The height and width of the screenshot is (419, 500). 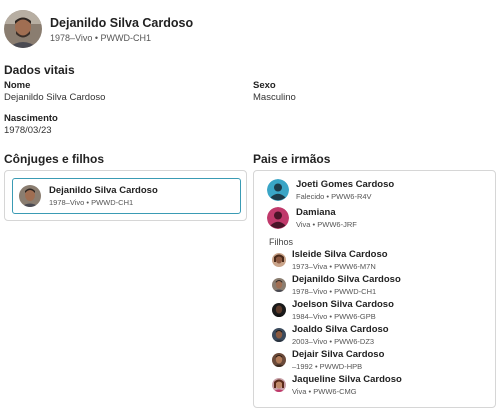 I want to click on child-name: Joaldo Silva Cardoso, so click(x=340, y=329).